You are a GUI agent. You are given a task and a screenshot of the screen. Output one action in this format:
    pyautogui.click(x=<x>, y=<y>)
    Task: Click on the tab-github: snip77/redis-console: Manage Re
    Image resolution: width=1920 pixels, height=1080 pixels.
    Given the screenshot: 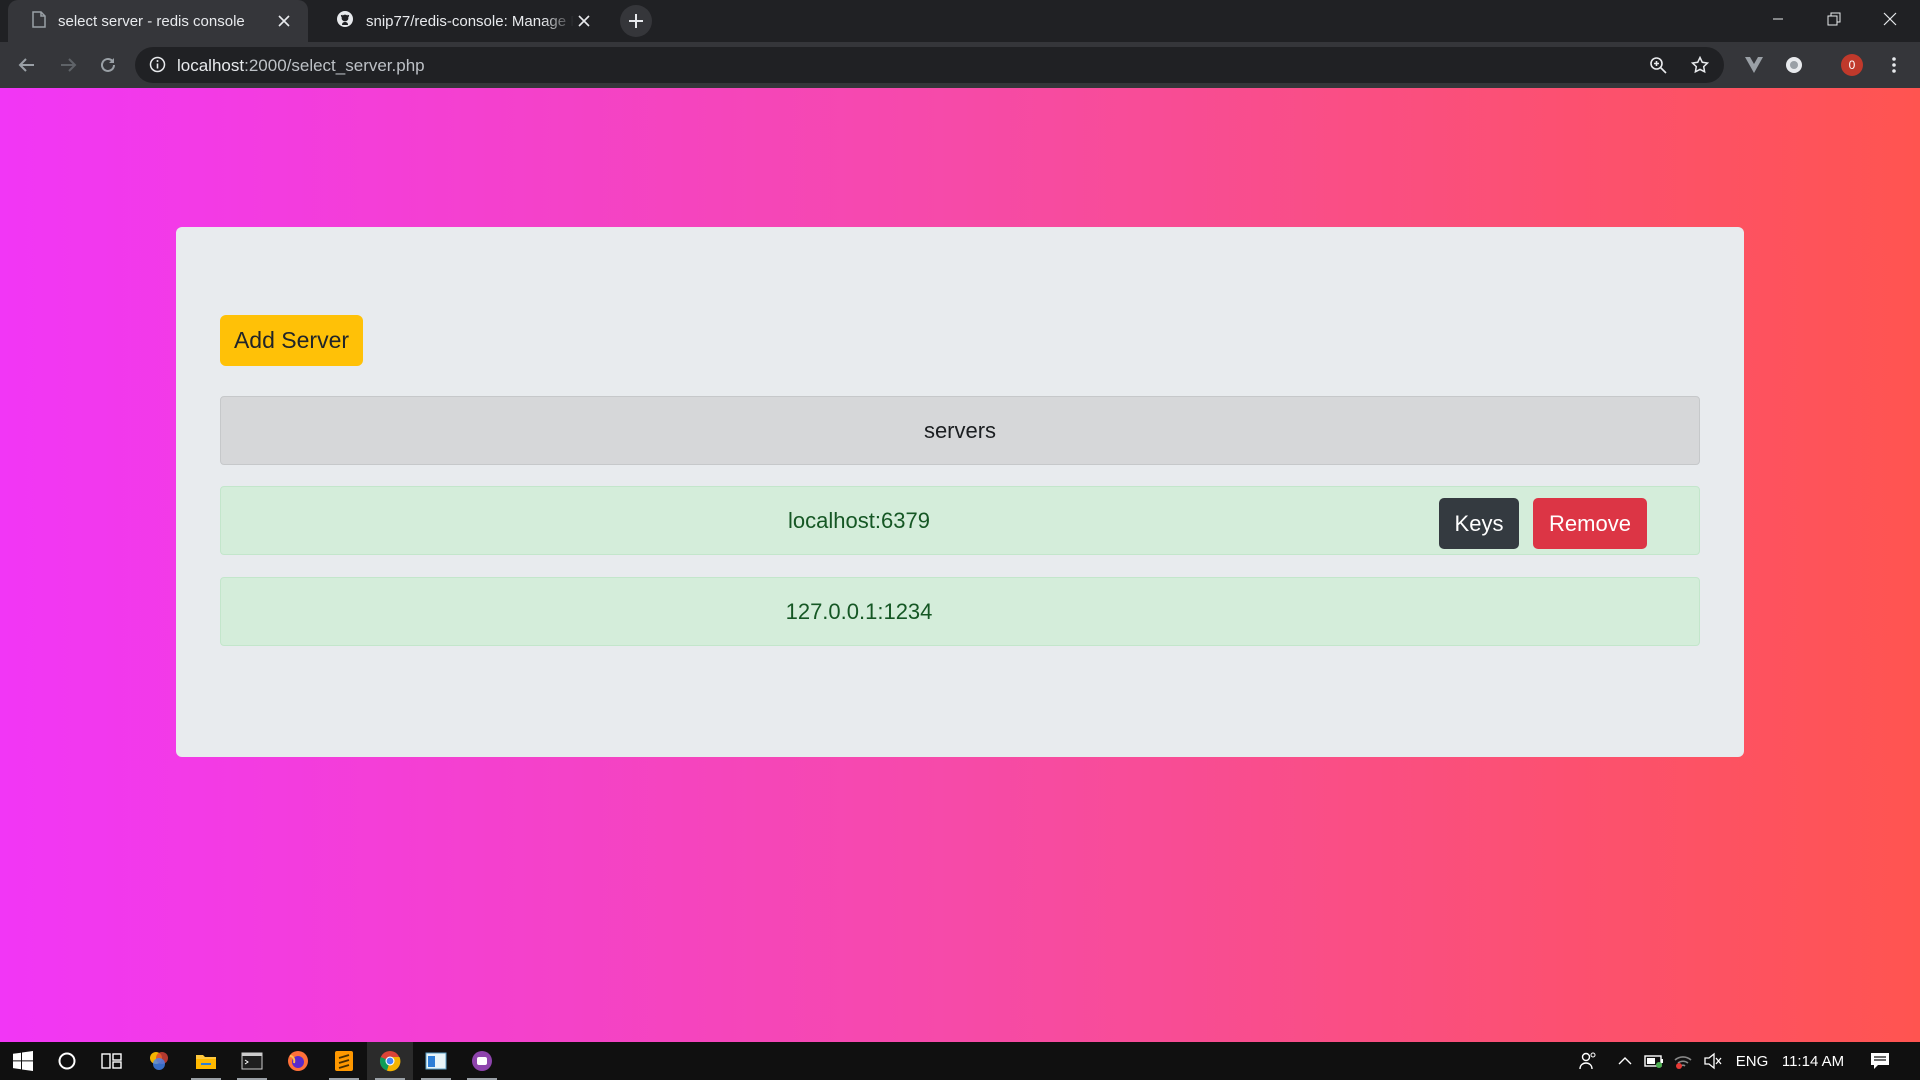 What is the action you would take?
    pyautogui.click(x=460, y=21)
    